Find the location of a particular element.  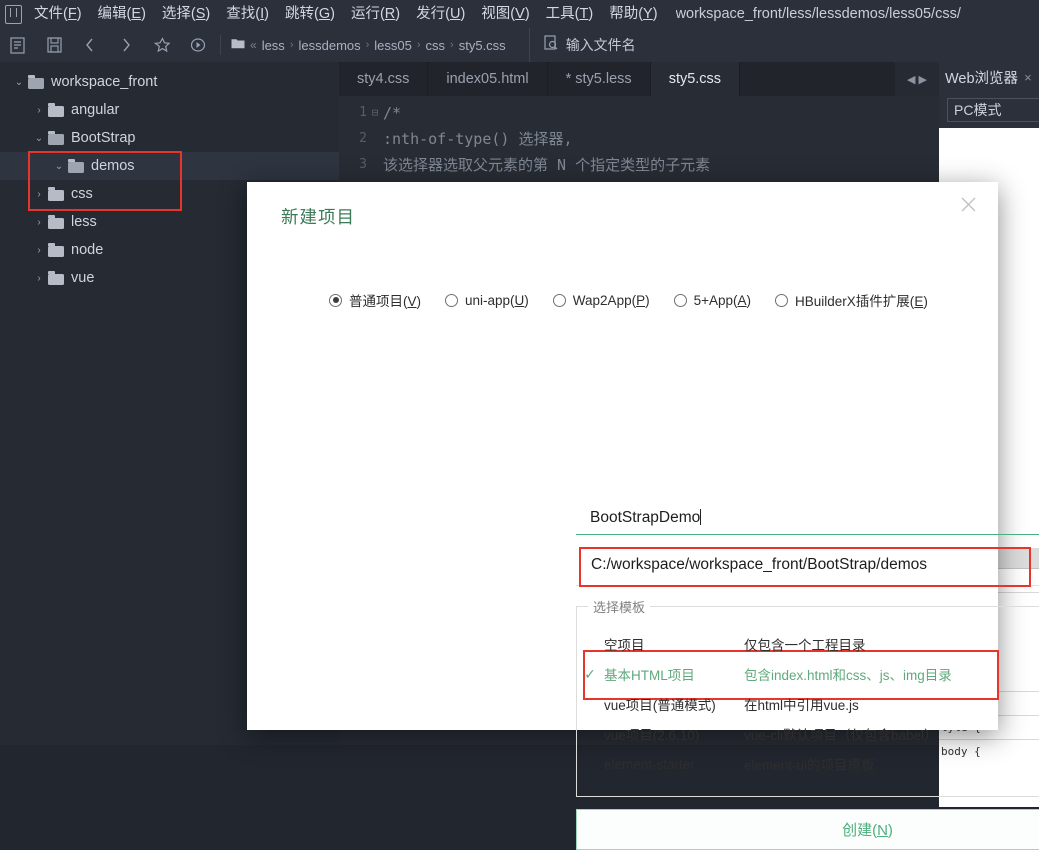

back-arrow-icon is located at coordinates (90, 45).